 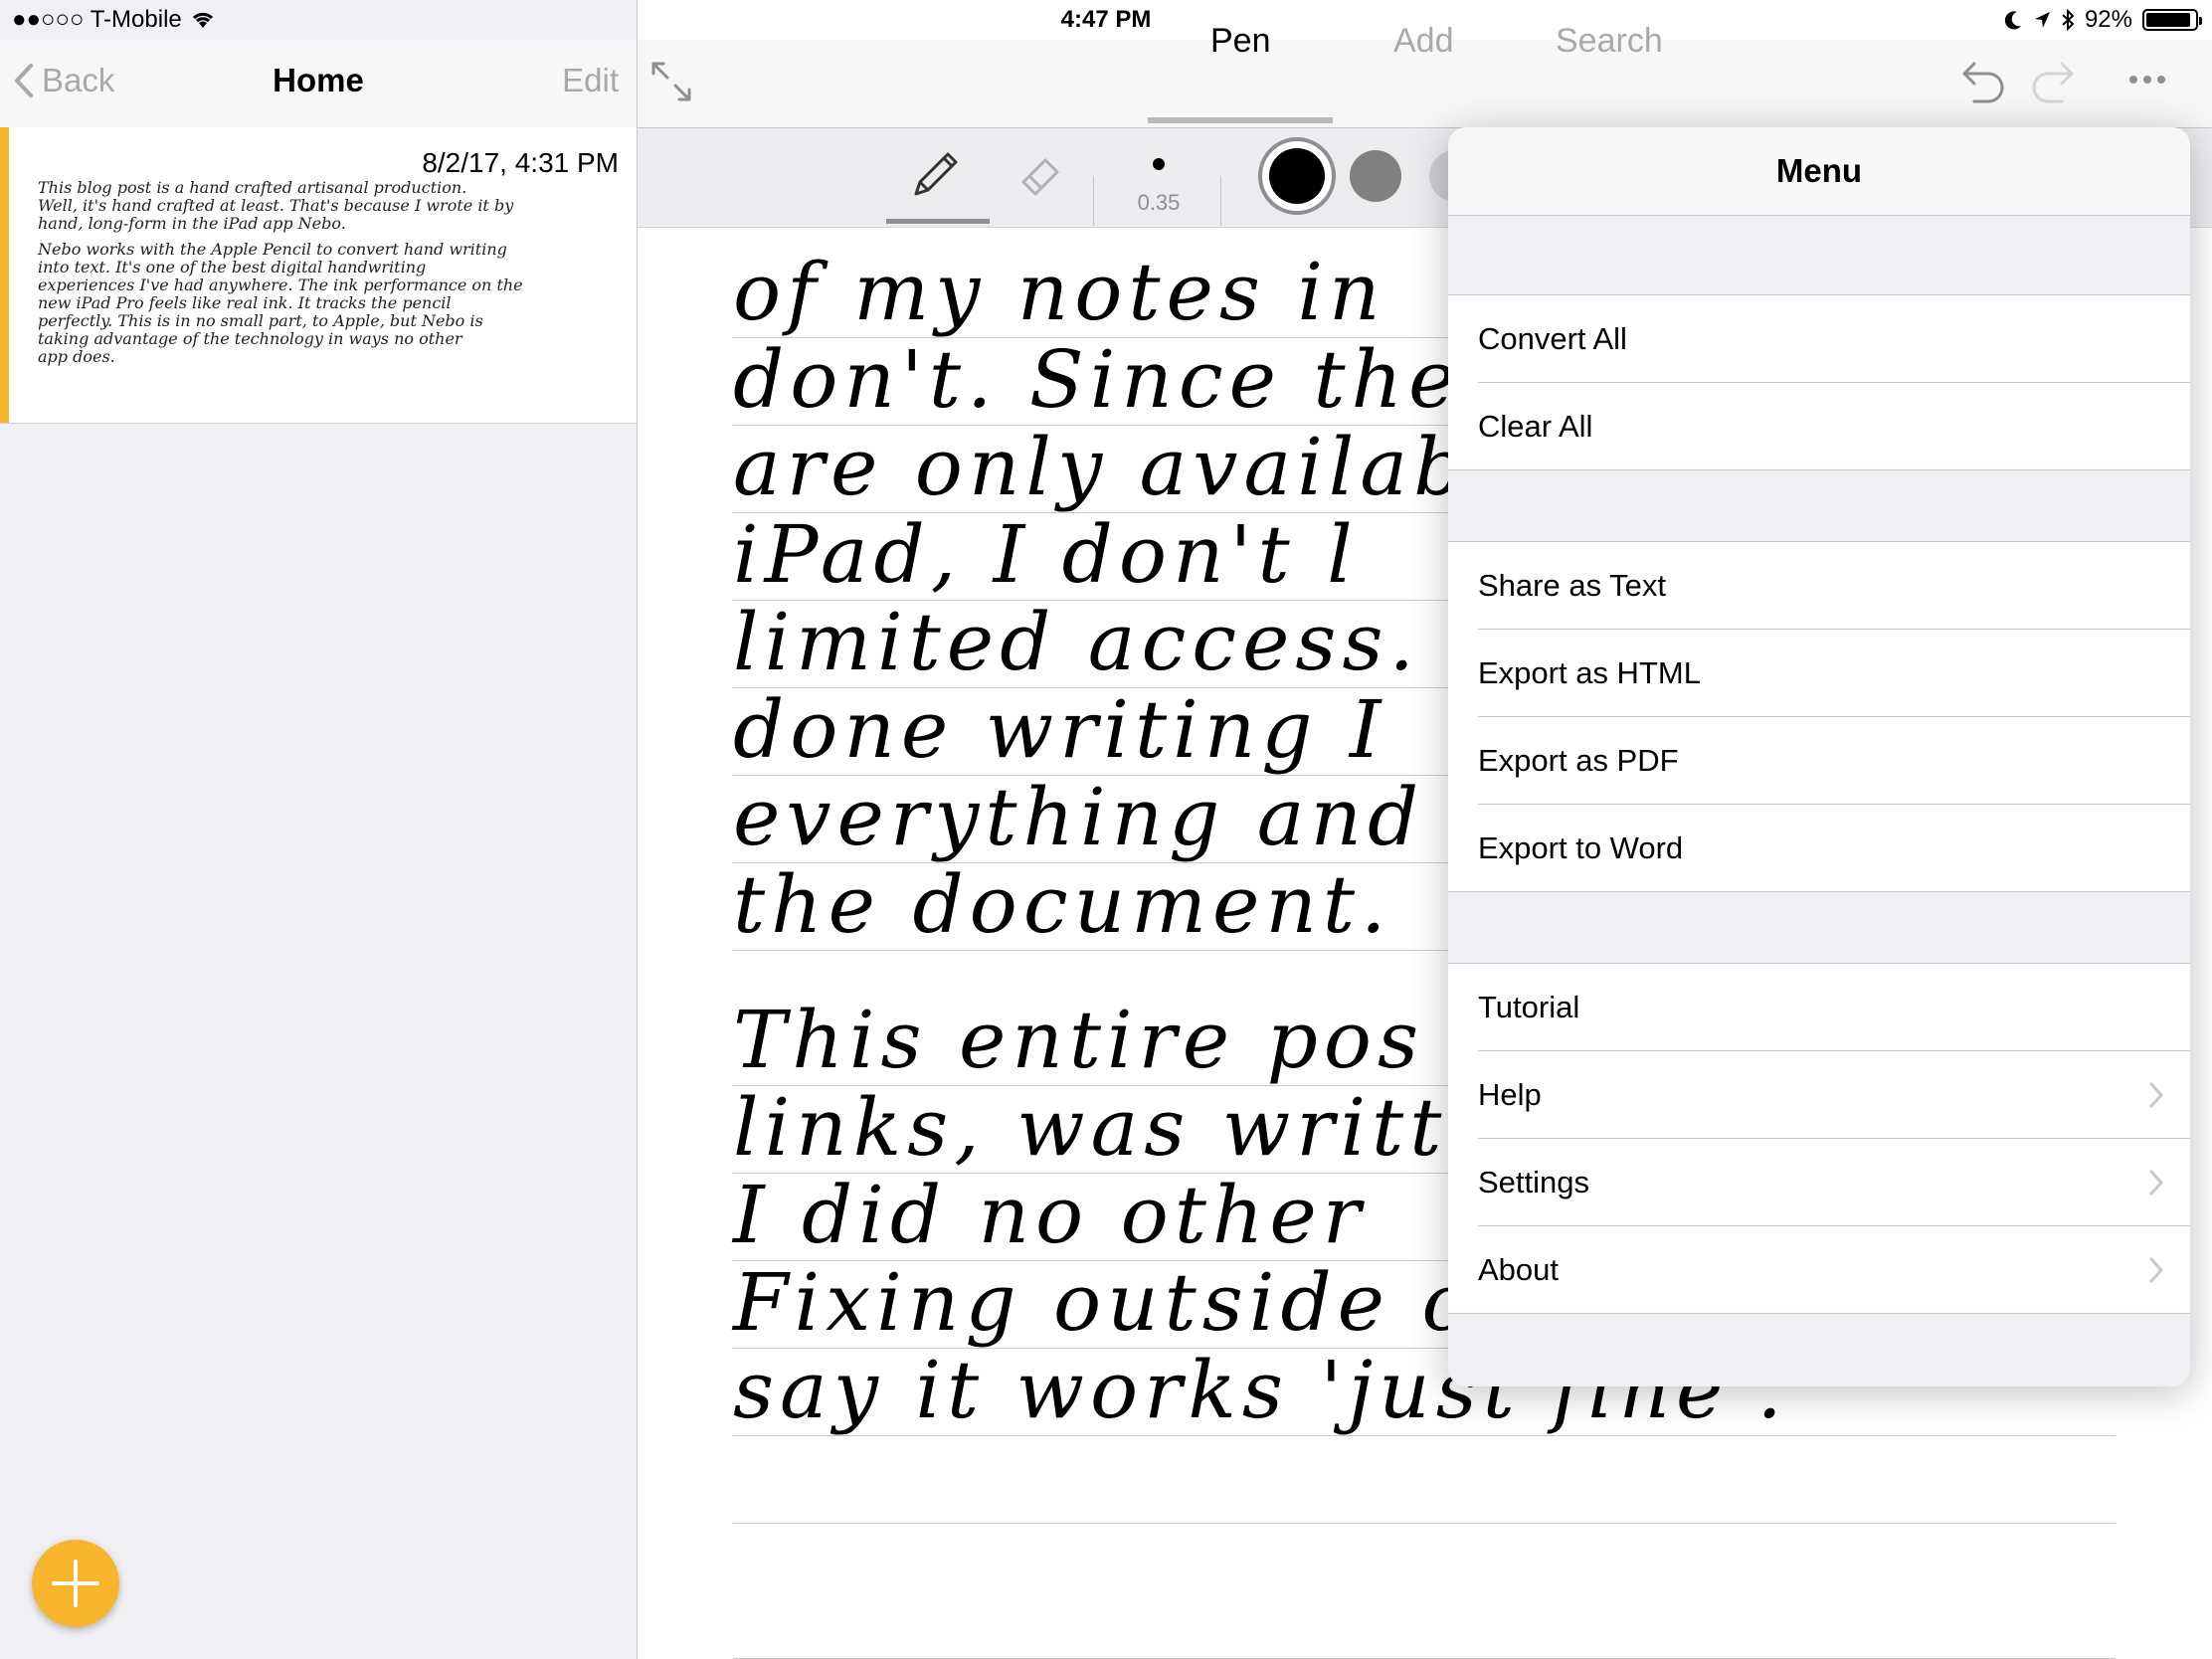 What do you see at coordinates (671, 81) in the screenshot?
I see `expand-icon` at bounding box center [671, 81].